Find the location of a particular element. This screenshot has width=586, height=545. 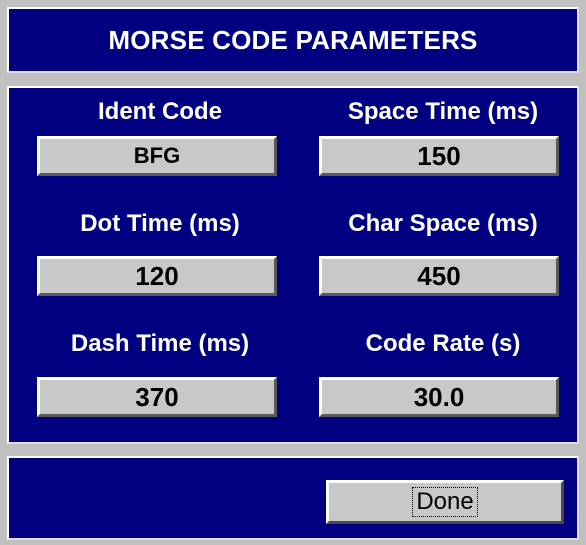

space-time-field: 150 is located at coordinates (439, 156).